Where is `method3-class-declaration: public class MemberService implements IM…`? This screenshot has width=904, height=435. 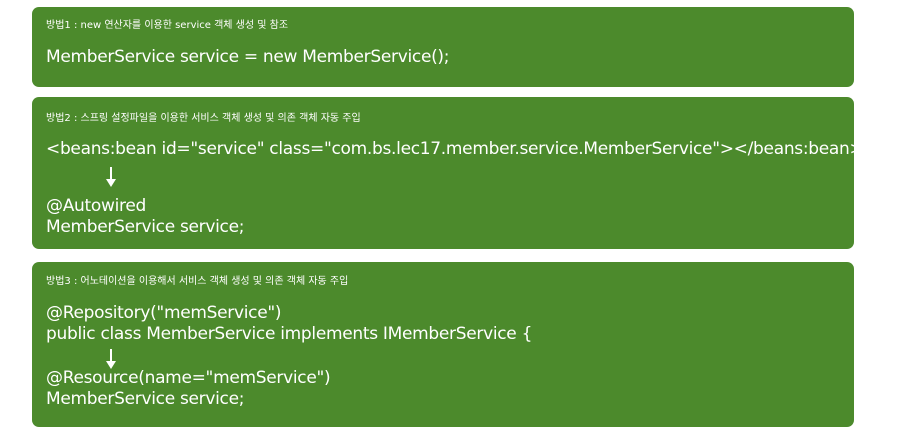 method3-class-declaration: public class MemberService implements IM… is located at coordinates (289, 334).